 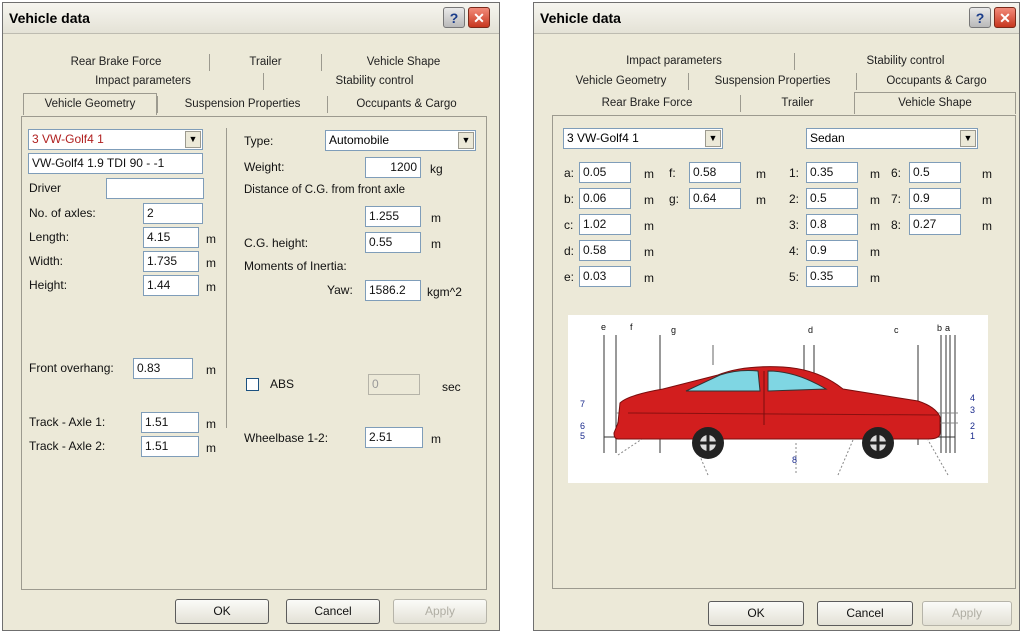 What do you see at coordinates (832, 224) in the screenshot?
I see `param-field-3: 0.8` at bounding box center [832, 224].